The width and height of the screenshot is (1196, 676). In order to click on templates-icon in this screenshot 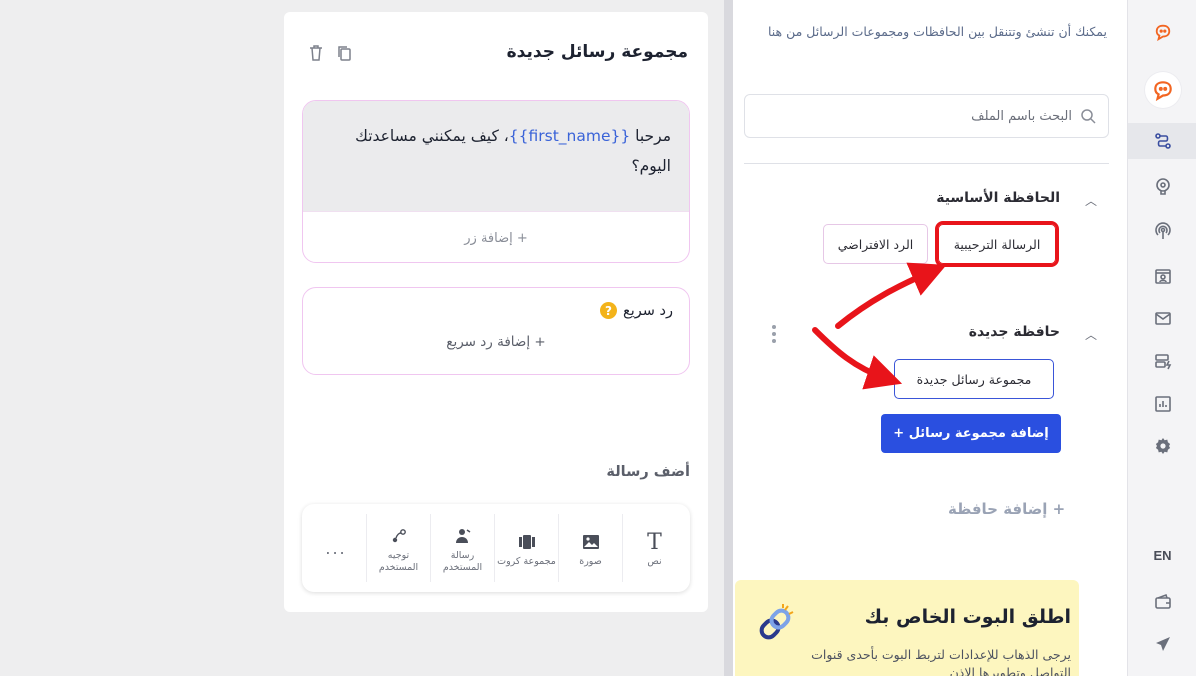, I will do `click(1162, 361)`.